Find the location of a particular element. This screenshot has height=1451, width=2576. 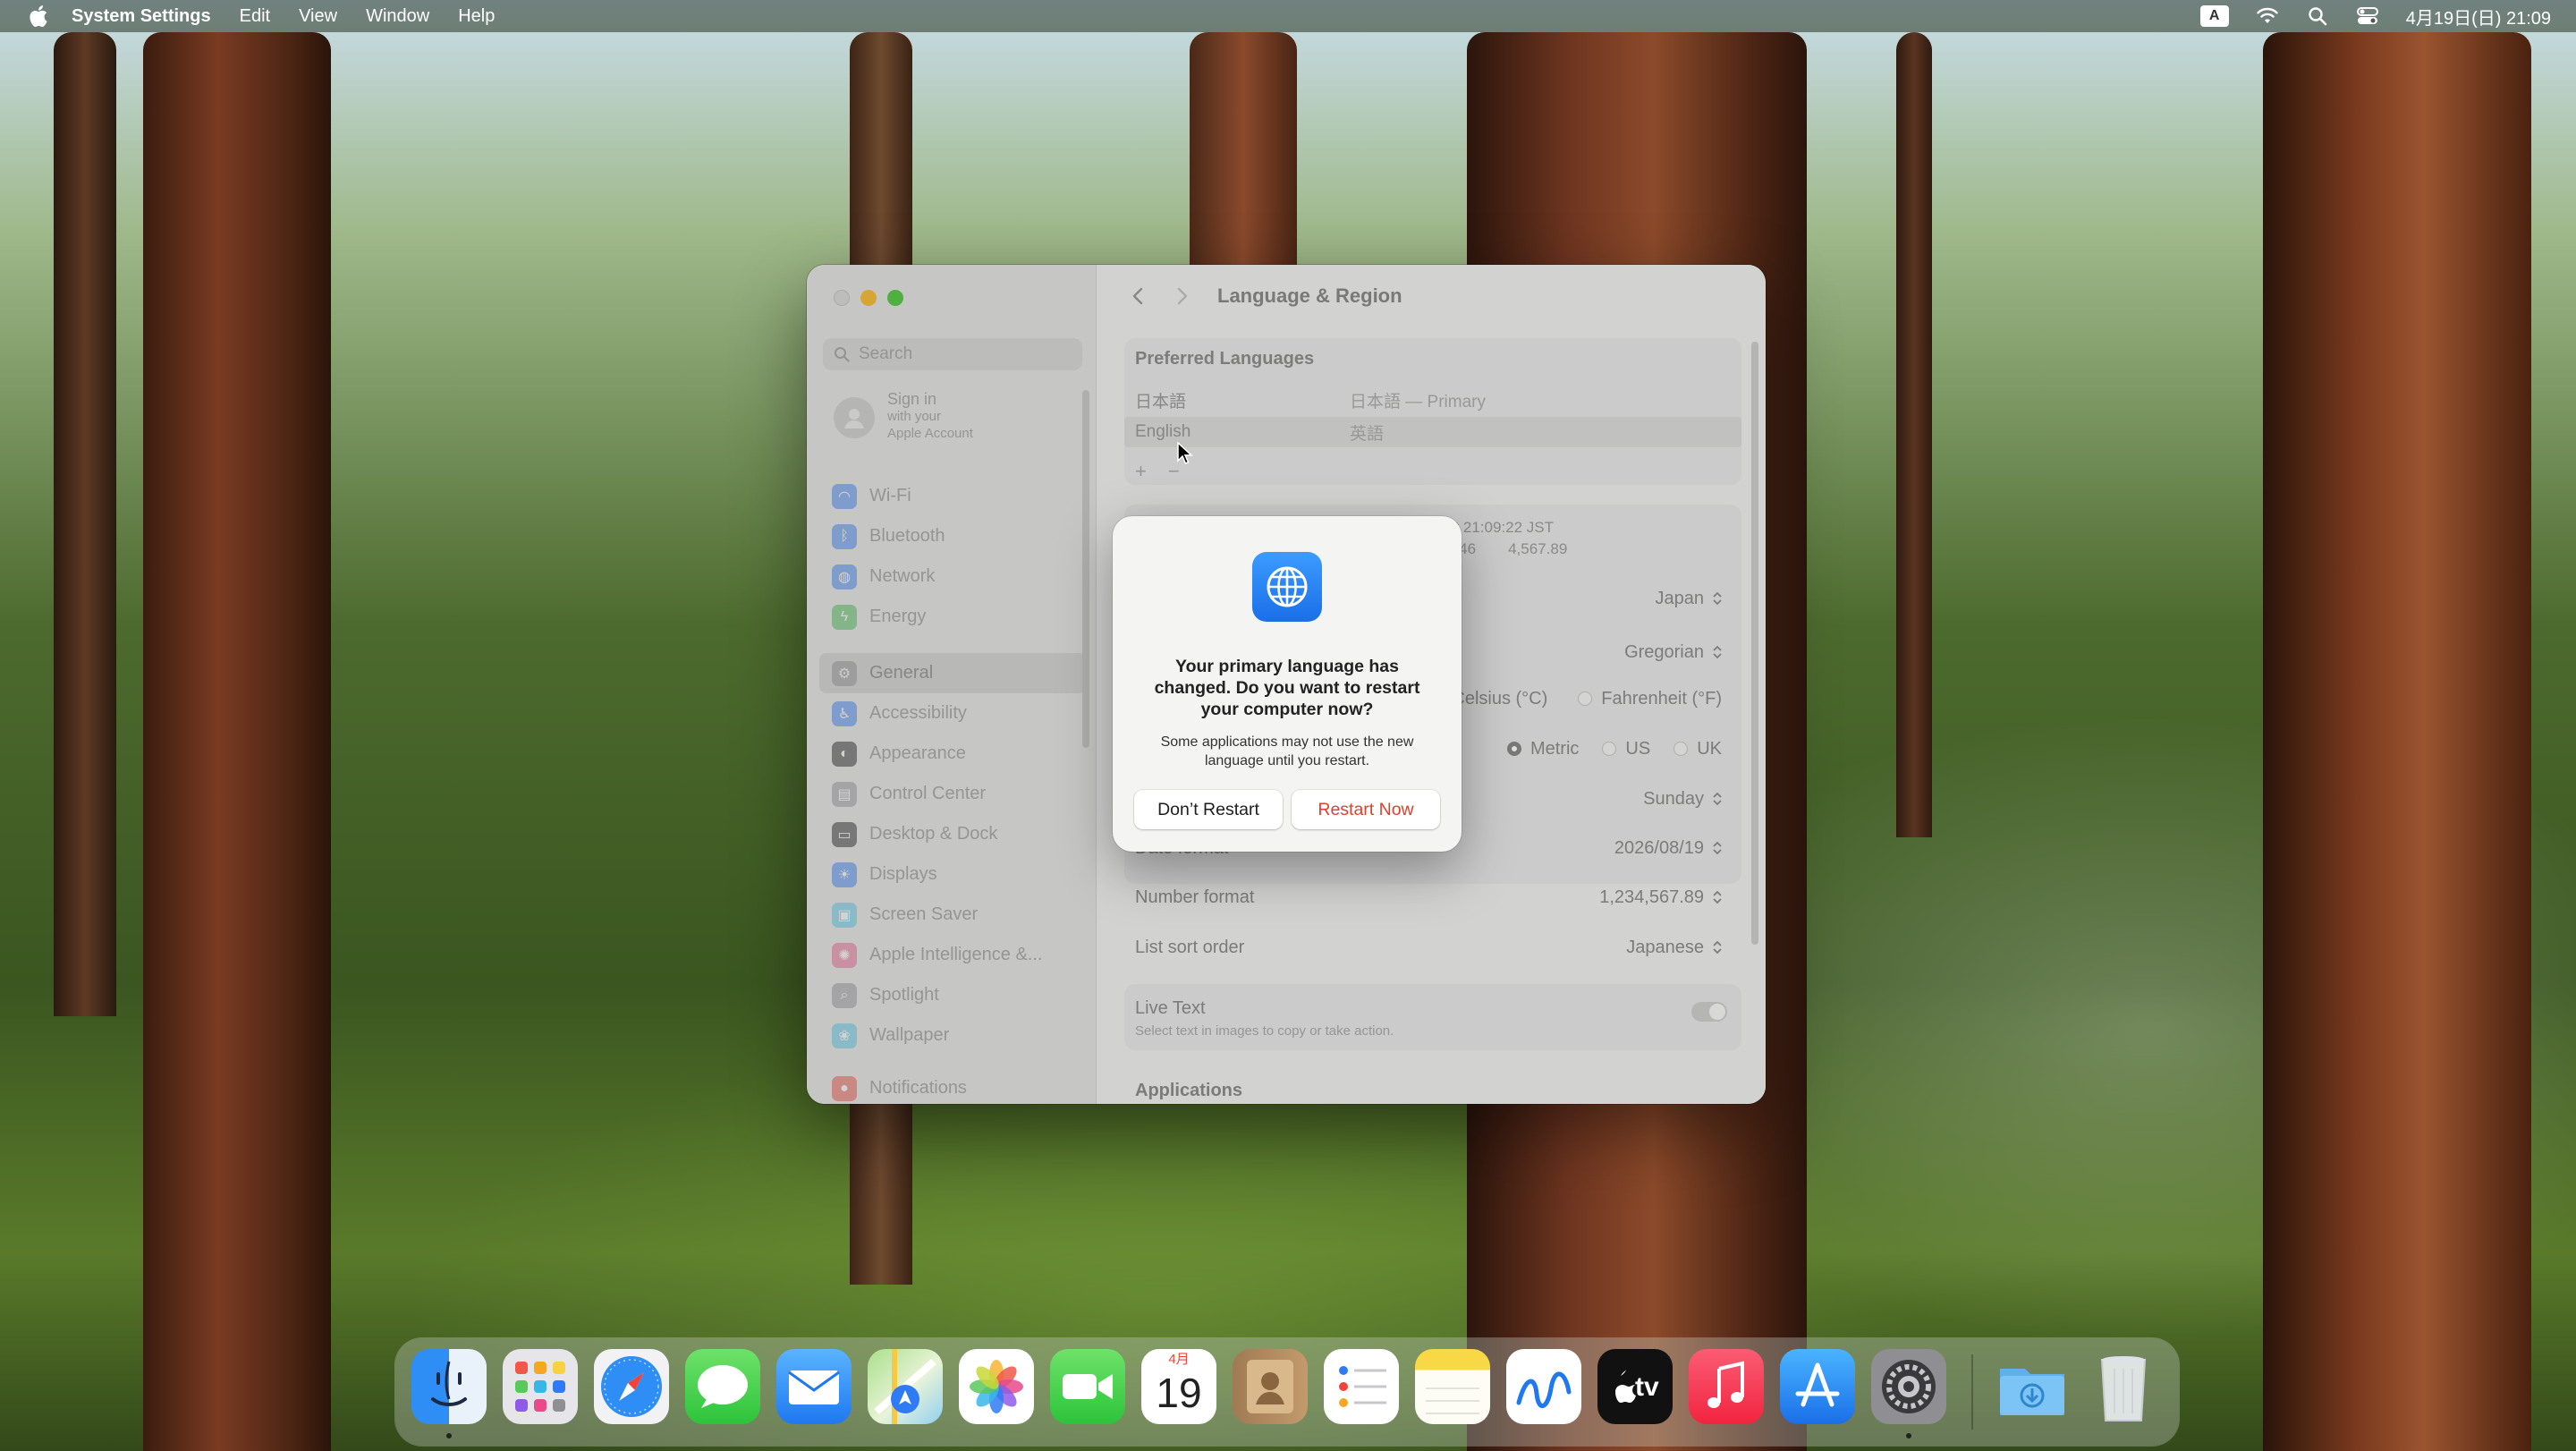

maps-icon is located at coordinates (905, 1386).